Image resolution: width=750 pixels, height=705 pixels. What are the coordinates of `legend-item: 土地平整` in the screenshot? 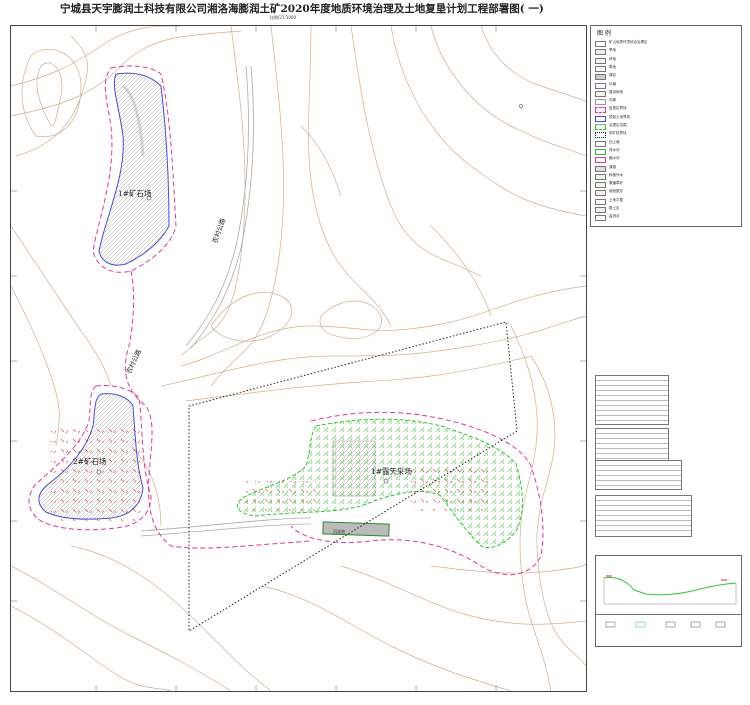 It's located at (668, 201).